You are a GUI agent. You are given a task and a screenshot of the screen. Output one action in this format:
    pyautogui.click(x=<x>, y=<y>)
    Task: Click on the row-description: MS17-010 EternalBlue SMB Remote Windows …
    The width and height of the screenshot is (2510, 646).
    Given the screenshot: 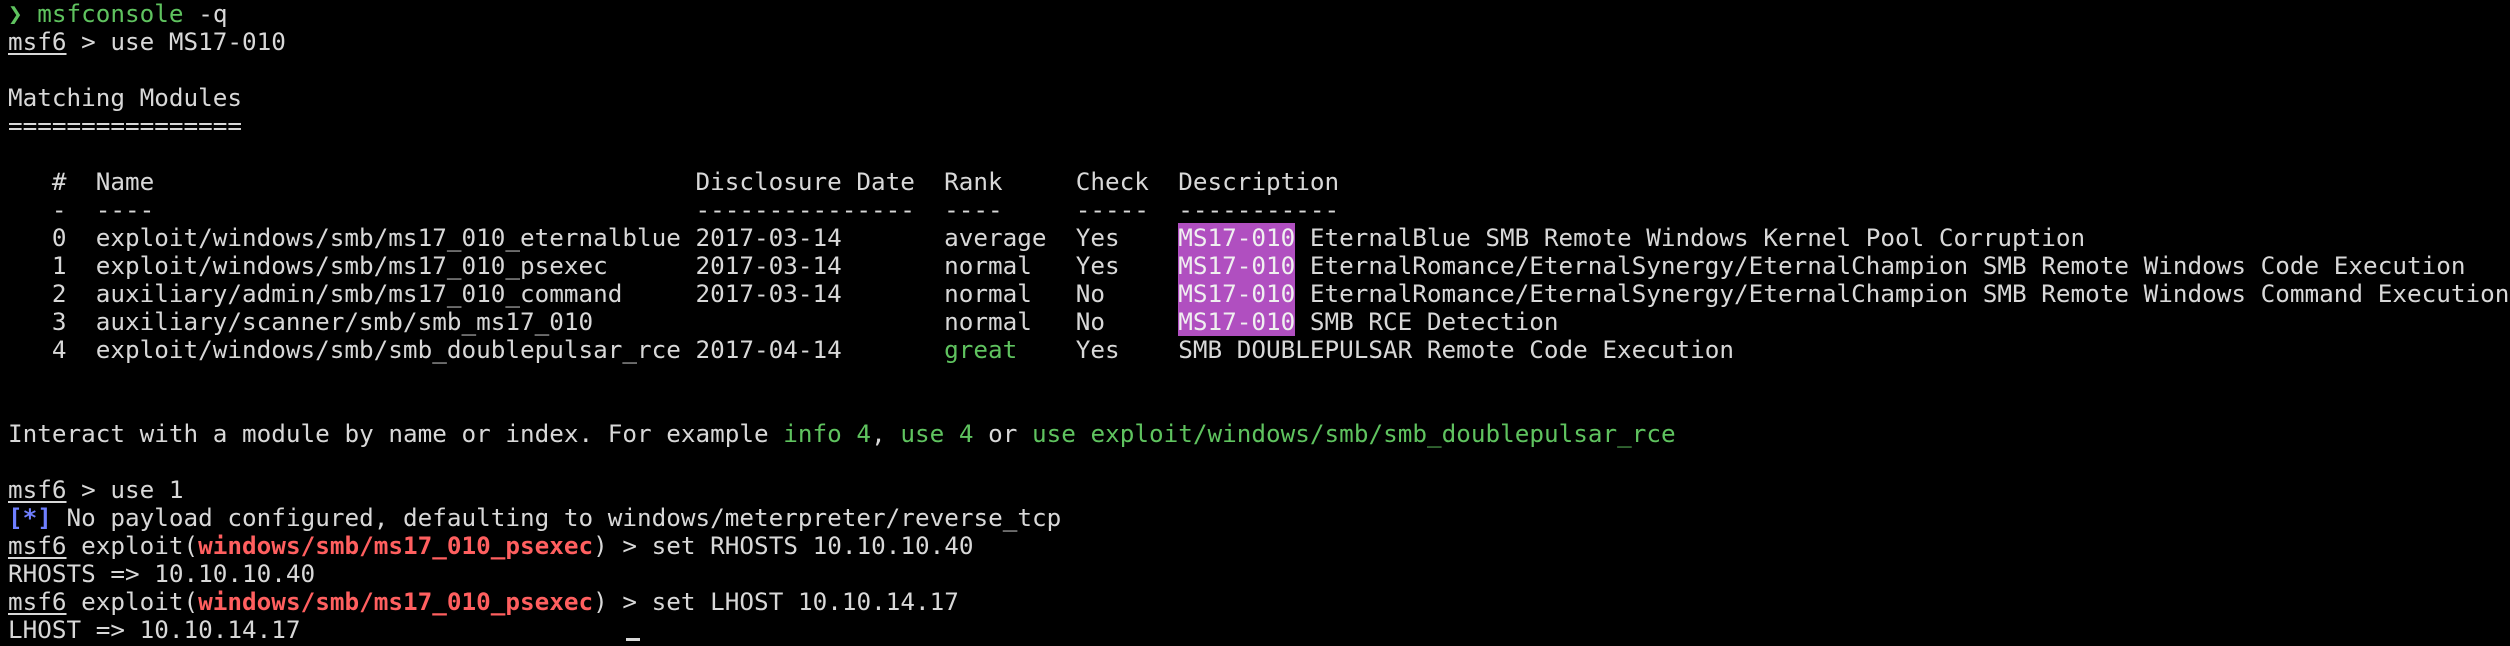 What is the action you would take?
    pyautogui.click(x=1632, y=237)
    